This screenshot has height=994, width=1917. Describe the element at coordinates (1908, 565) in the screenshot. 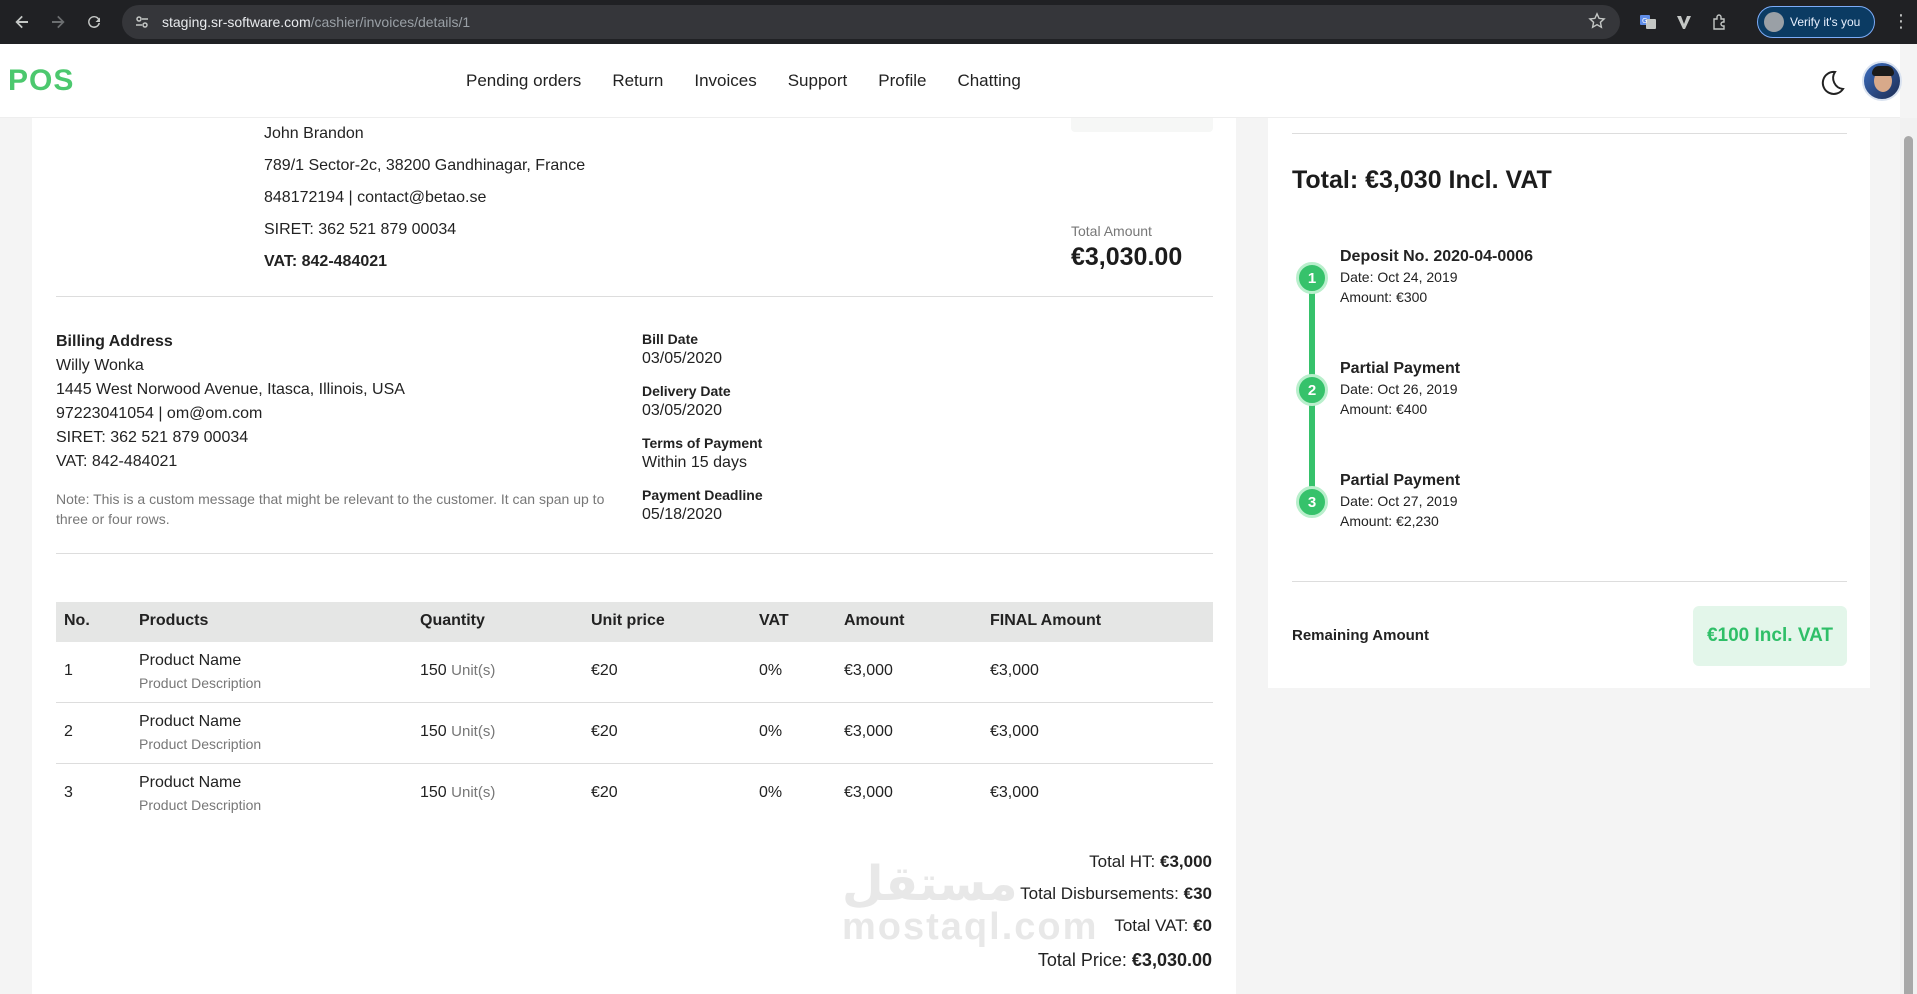

I see `scrollbar-thumb` at that location.